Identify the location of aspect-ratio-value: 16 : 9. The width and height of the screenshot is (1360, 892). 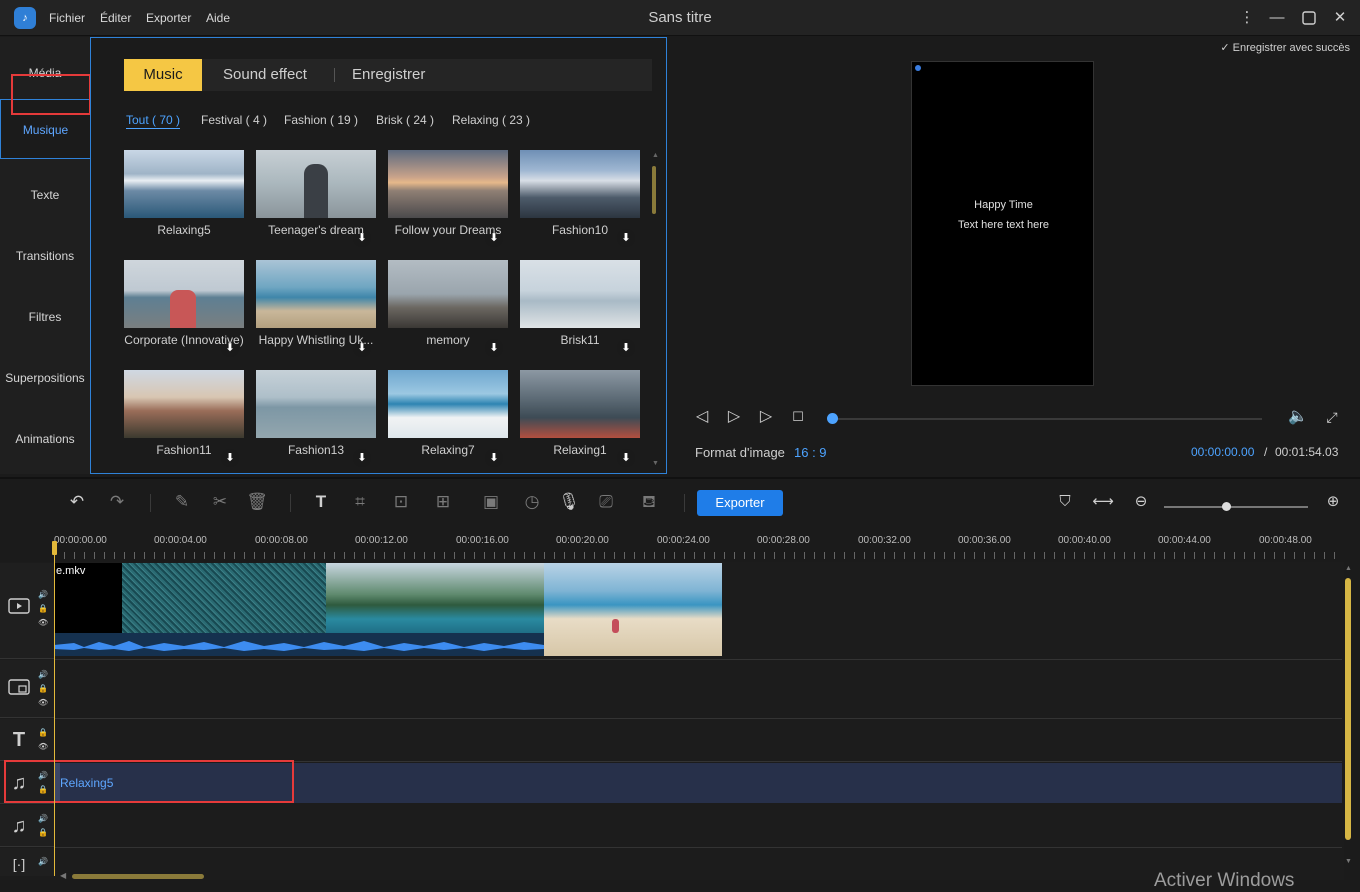
(810, 452).